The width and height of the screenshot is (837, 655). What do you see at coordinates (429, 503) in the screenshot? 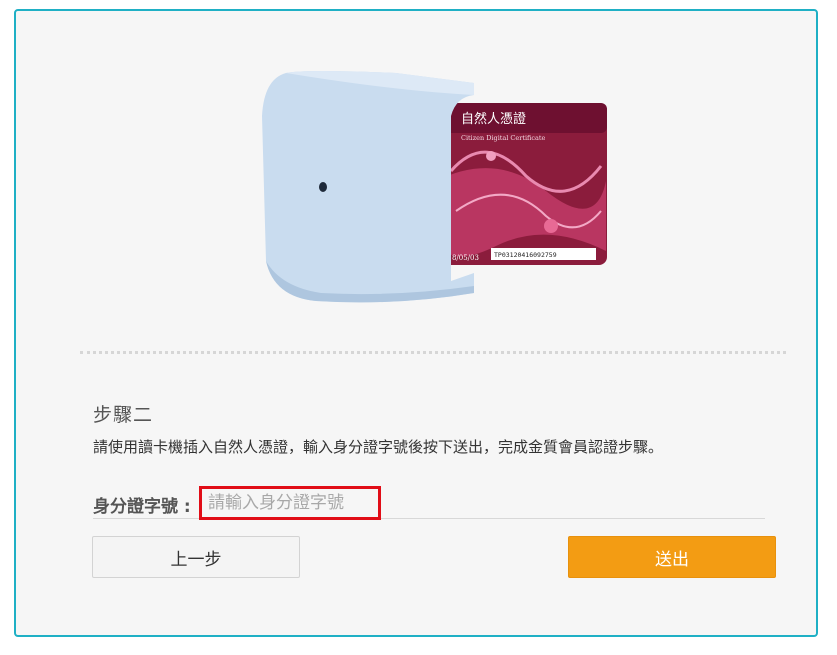
I see `id-number-row: 身分證字號 :` at bounding box center [429, 503].